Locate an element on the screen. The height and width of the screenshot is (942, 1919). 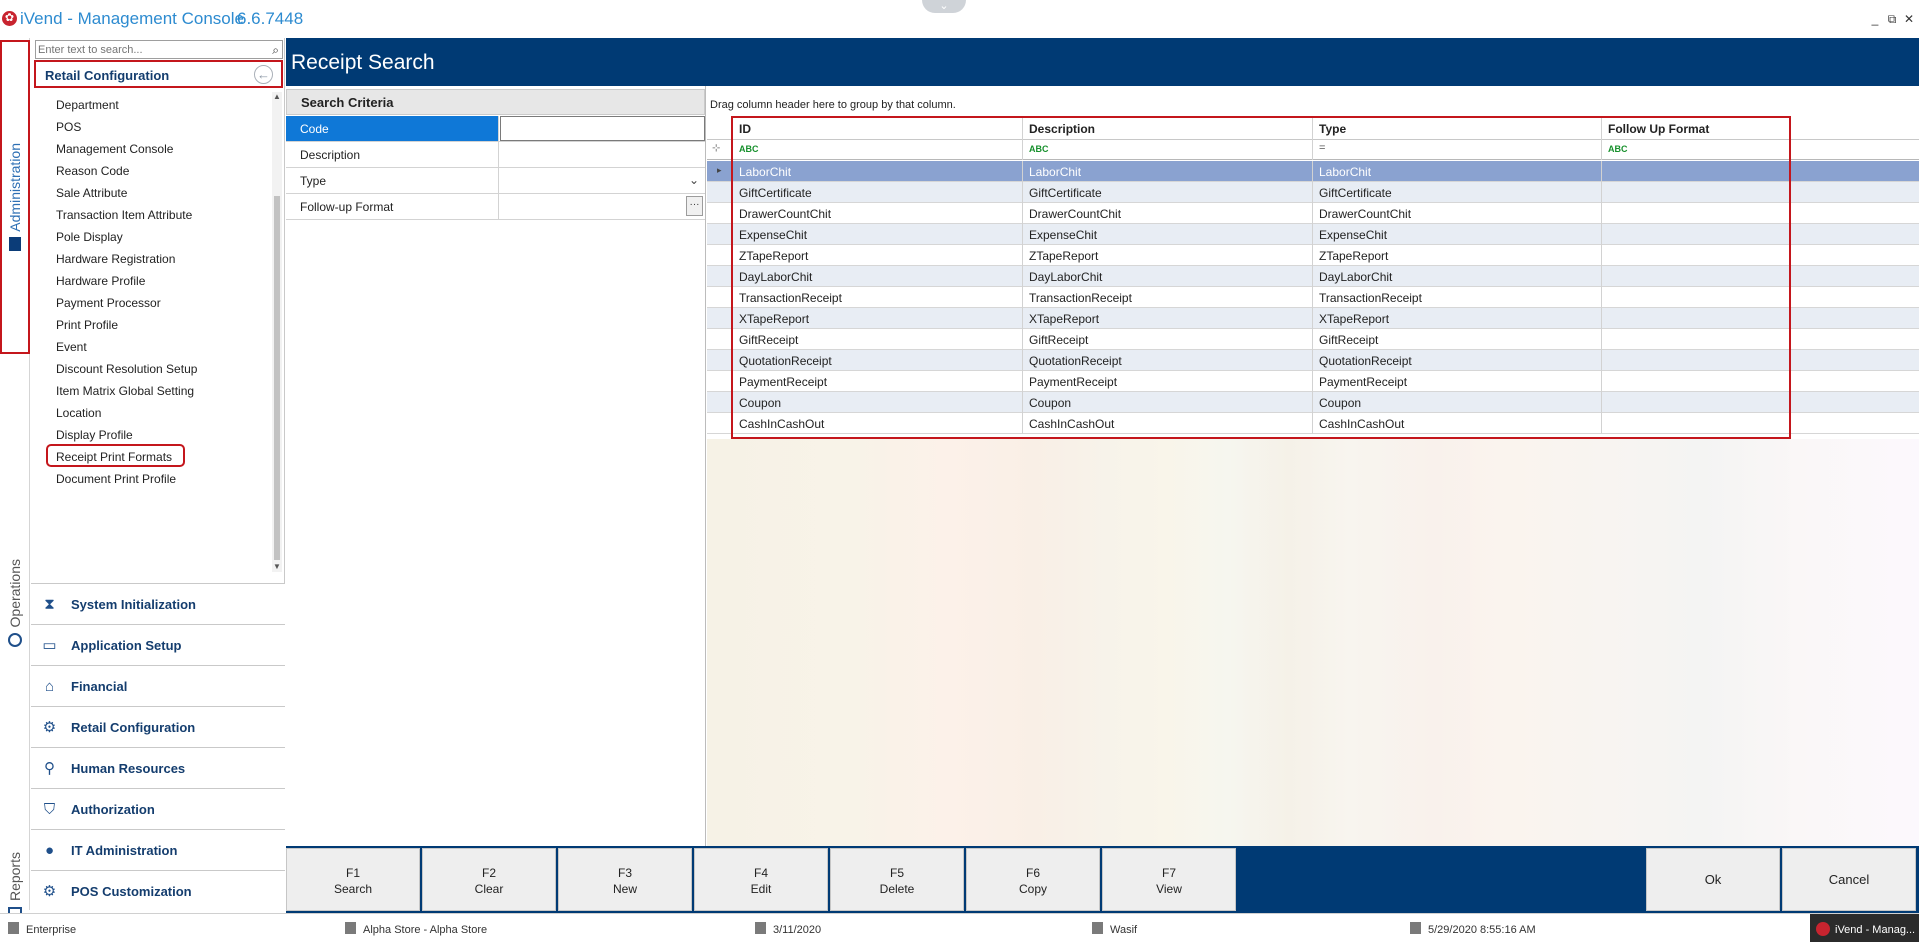
table-row: ZTapeReport ZTapeReport ZTapeReport is located at coordinates (1313, 255).